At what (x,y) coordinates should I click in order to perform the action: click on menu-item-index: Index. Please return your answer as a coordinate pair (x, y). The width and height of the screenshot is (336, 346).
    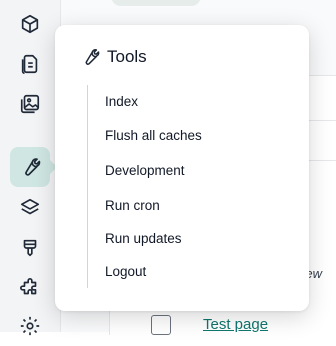
    Looking at the image, I should click on (121, 101).